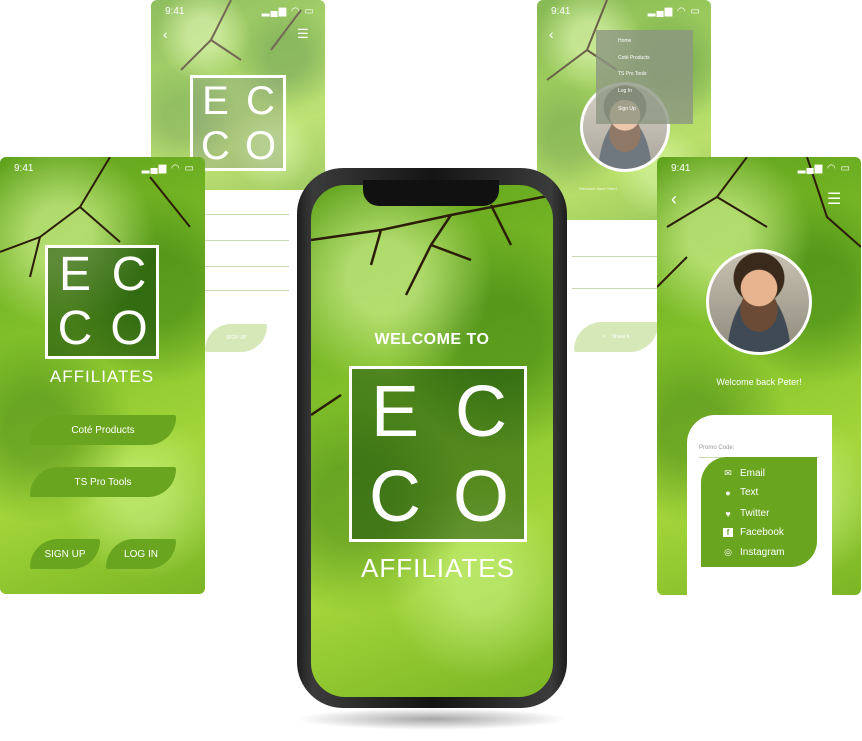 The width and height of the screenshot is (862, 741). What do you see at coordinates (431, 193) in the screenshot?
I see `phone-notch` at bounding box center [431, 193].